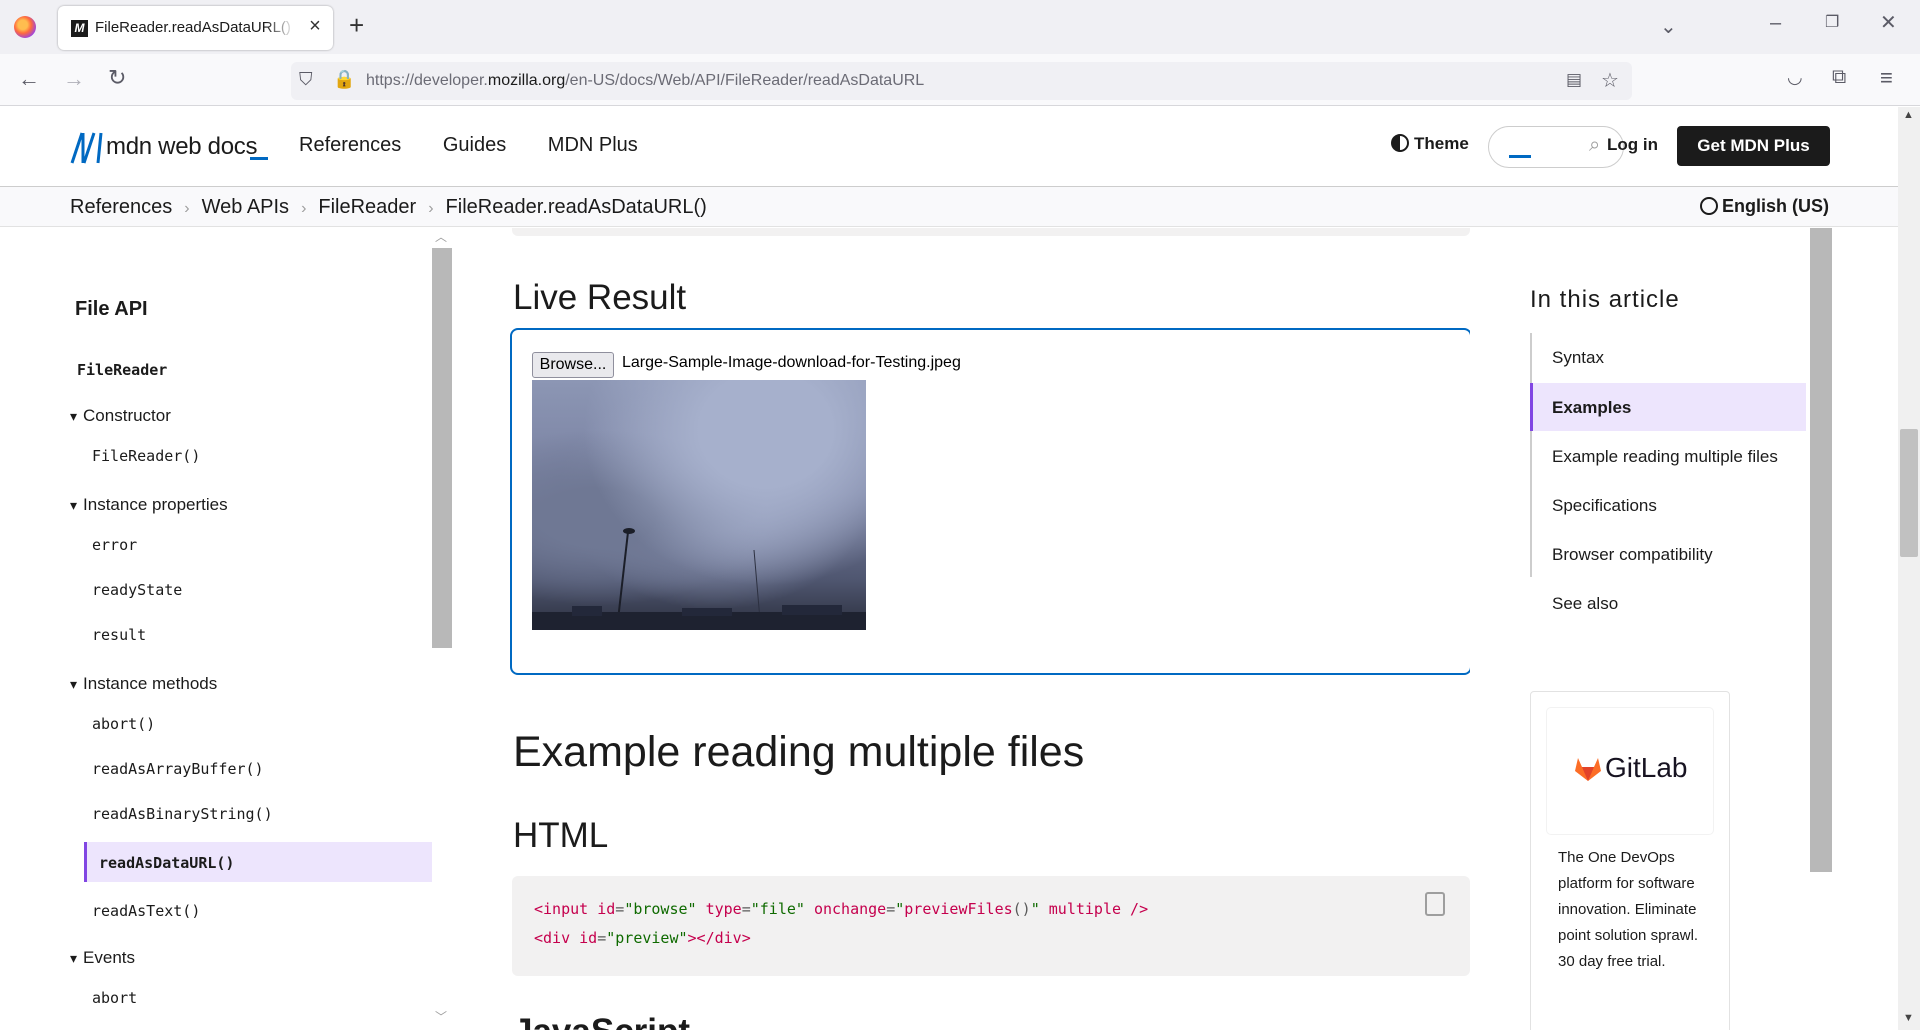  Describe the element at coordinates (74, 79) in the screenshot. I see `forward-arrow-icon: →` at that location.